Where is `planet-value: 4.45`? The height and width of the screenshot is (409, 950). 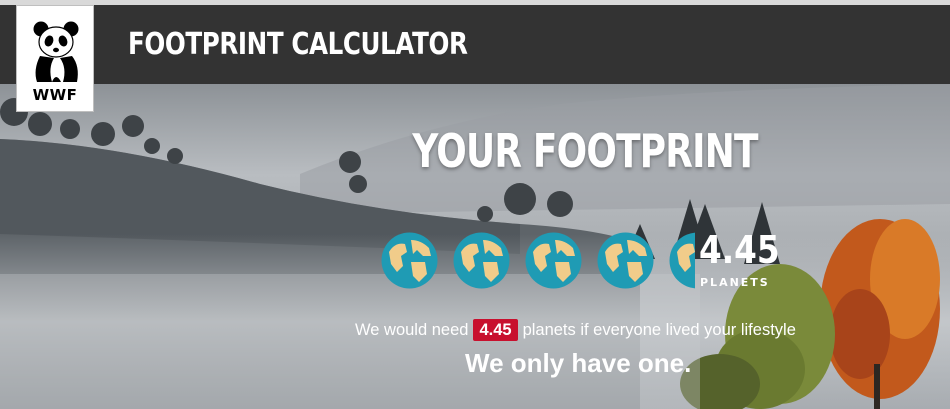
planet-value: 4.45 is located at coordinates (739, 250).